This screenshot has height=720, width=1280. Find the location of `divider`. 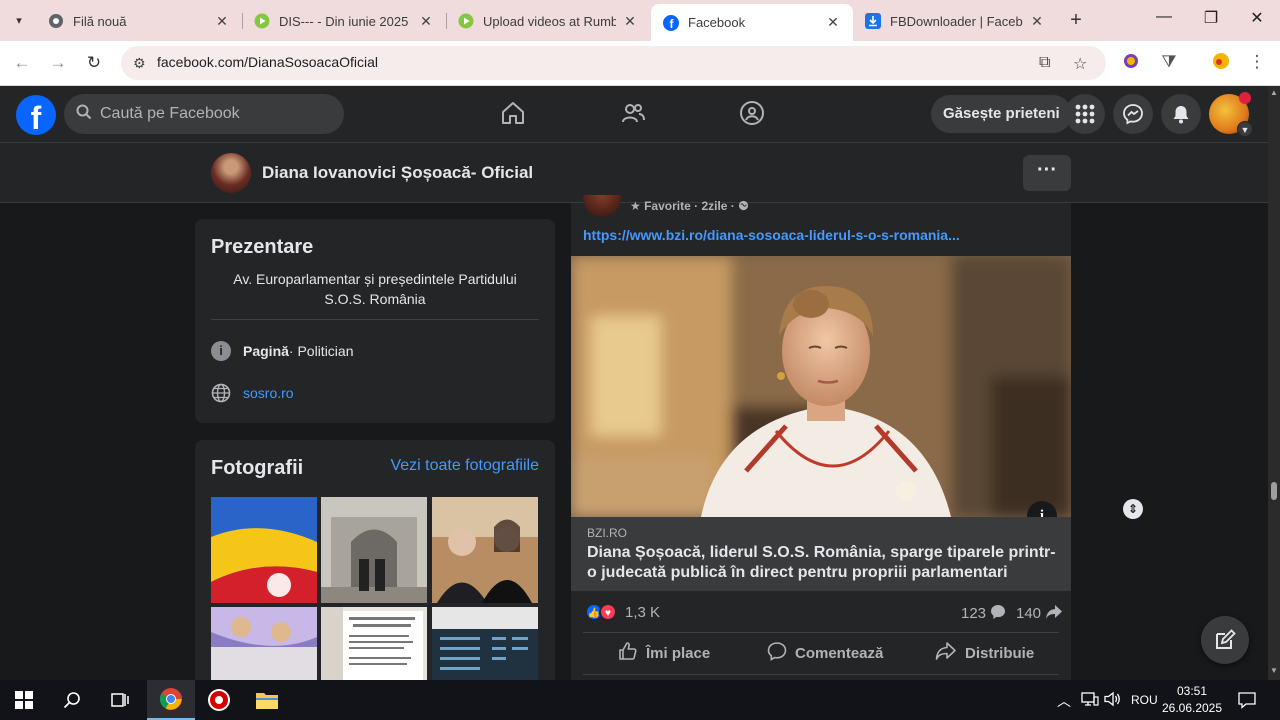

divider is located at coordinates (821, 632).